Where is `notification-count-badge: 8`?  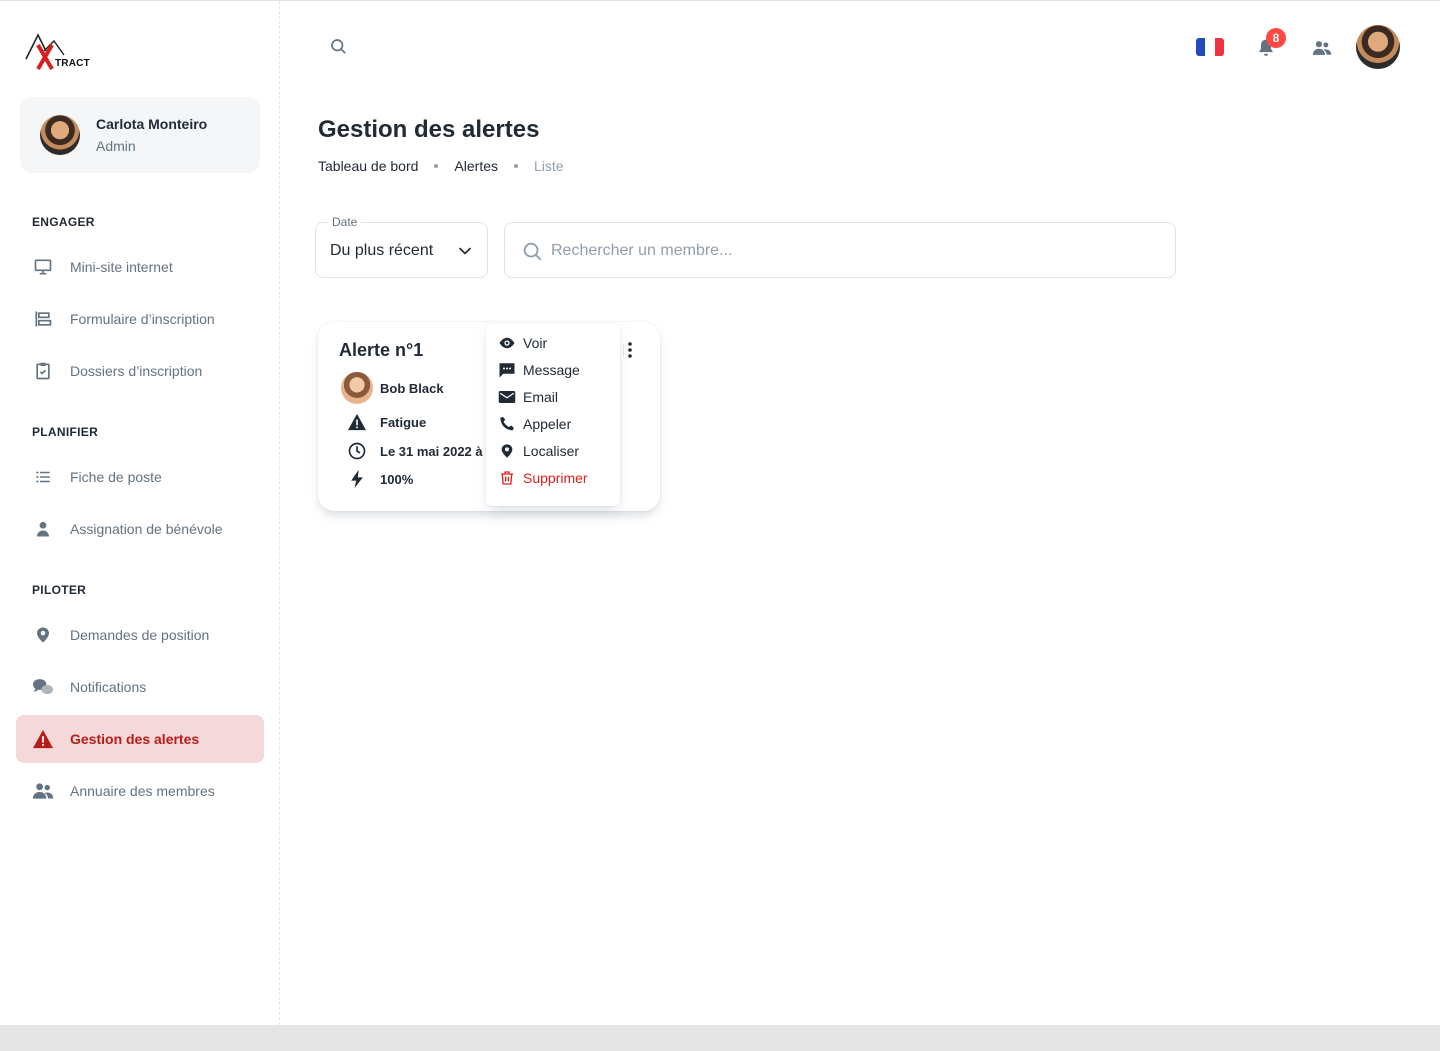
notification-count-badge: 8 is located at coordinates (1276, 38).